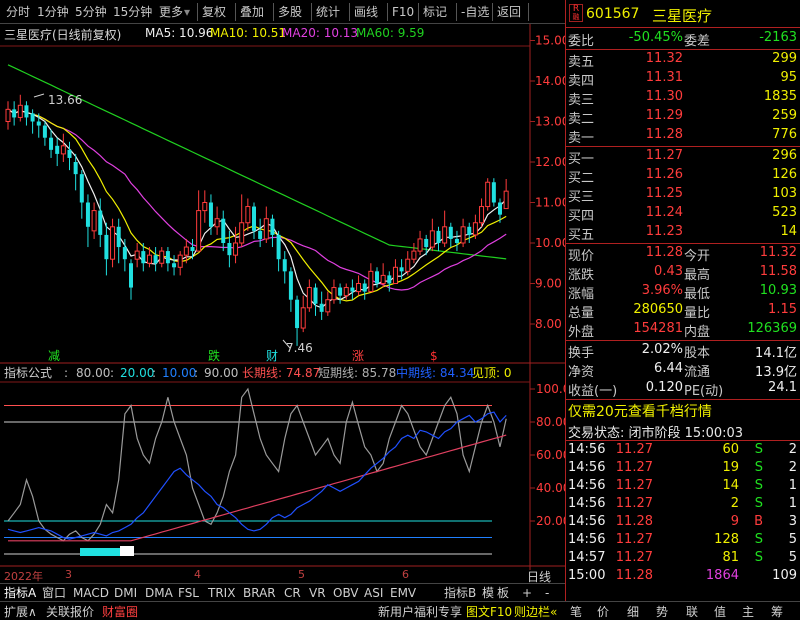  What do you see at coordinates (576, 13) in the screenshot?
I see `margin-badge: R融` at bounding box center [576, 13].